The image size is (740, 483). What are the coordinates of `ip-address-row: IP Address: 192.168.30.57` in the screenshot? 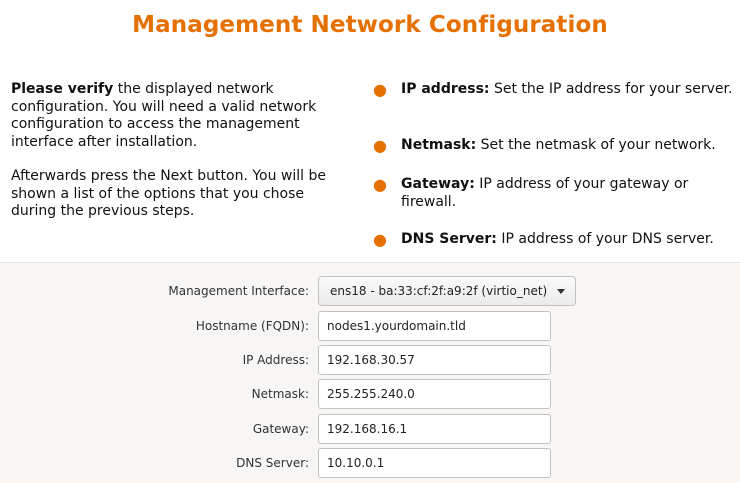 It's located at (370, 360).